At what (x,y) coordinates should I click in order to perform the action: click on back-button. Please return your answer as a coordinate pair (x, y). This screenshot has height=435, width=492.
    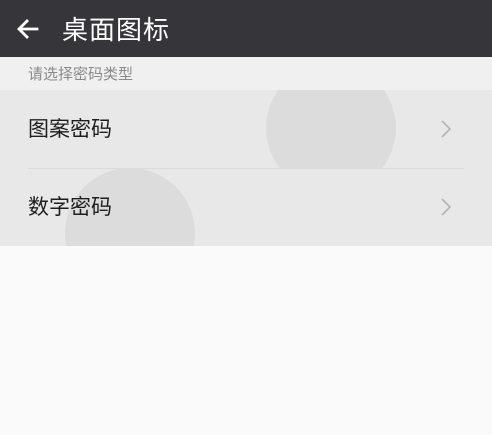
    Looking at the image, I should click on (28, 29).